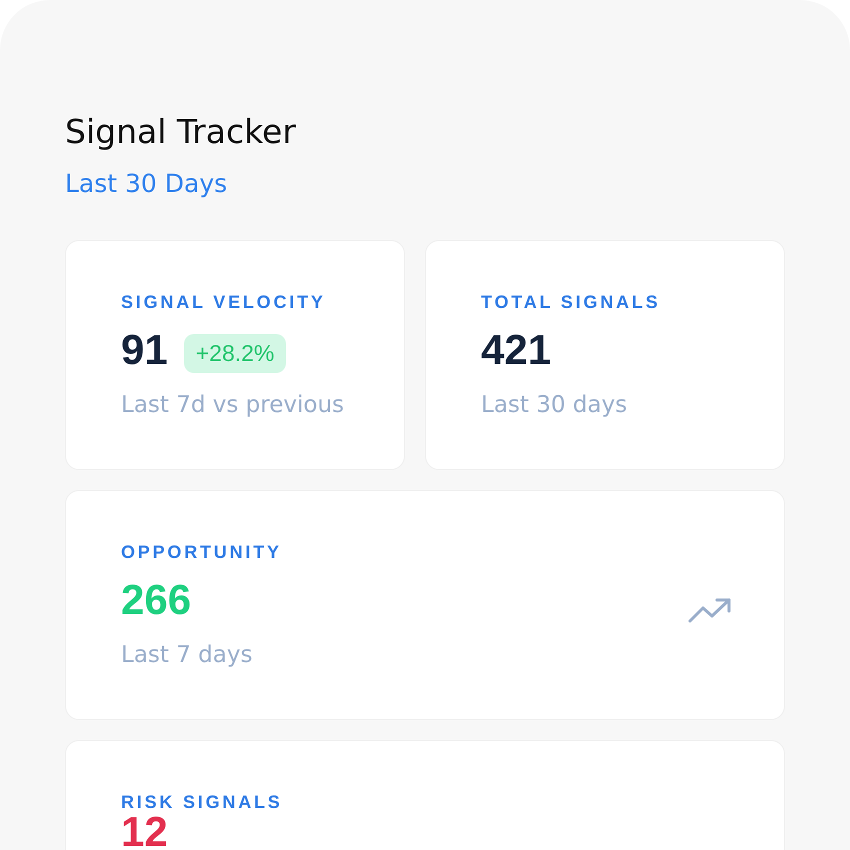  Describe the element at coordinates (156, 600) in the screenshot. I see `metric-value: 266` at that location.